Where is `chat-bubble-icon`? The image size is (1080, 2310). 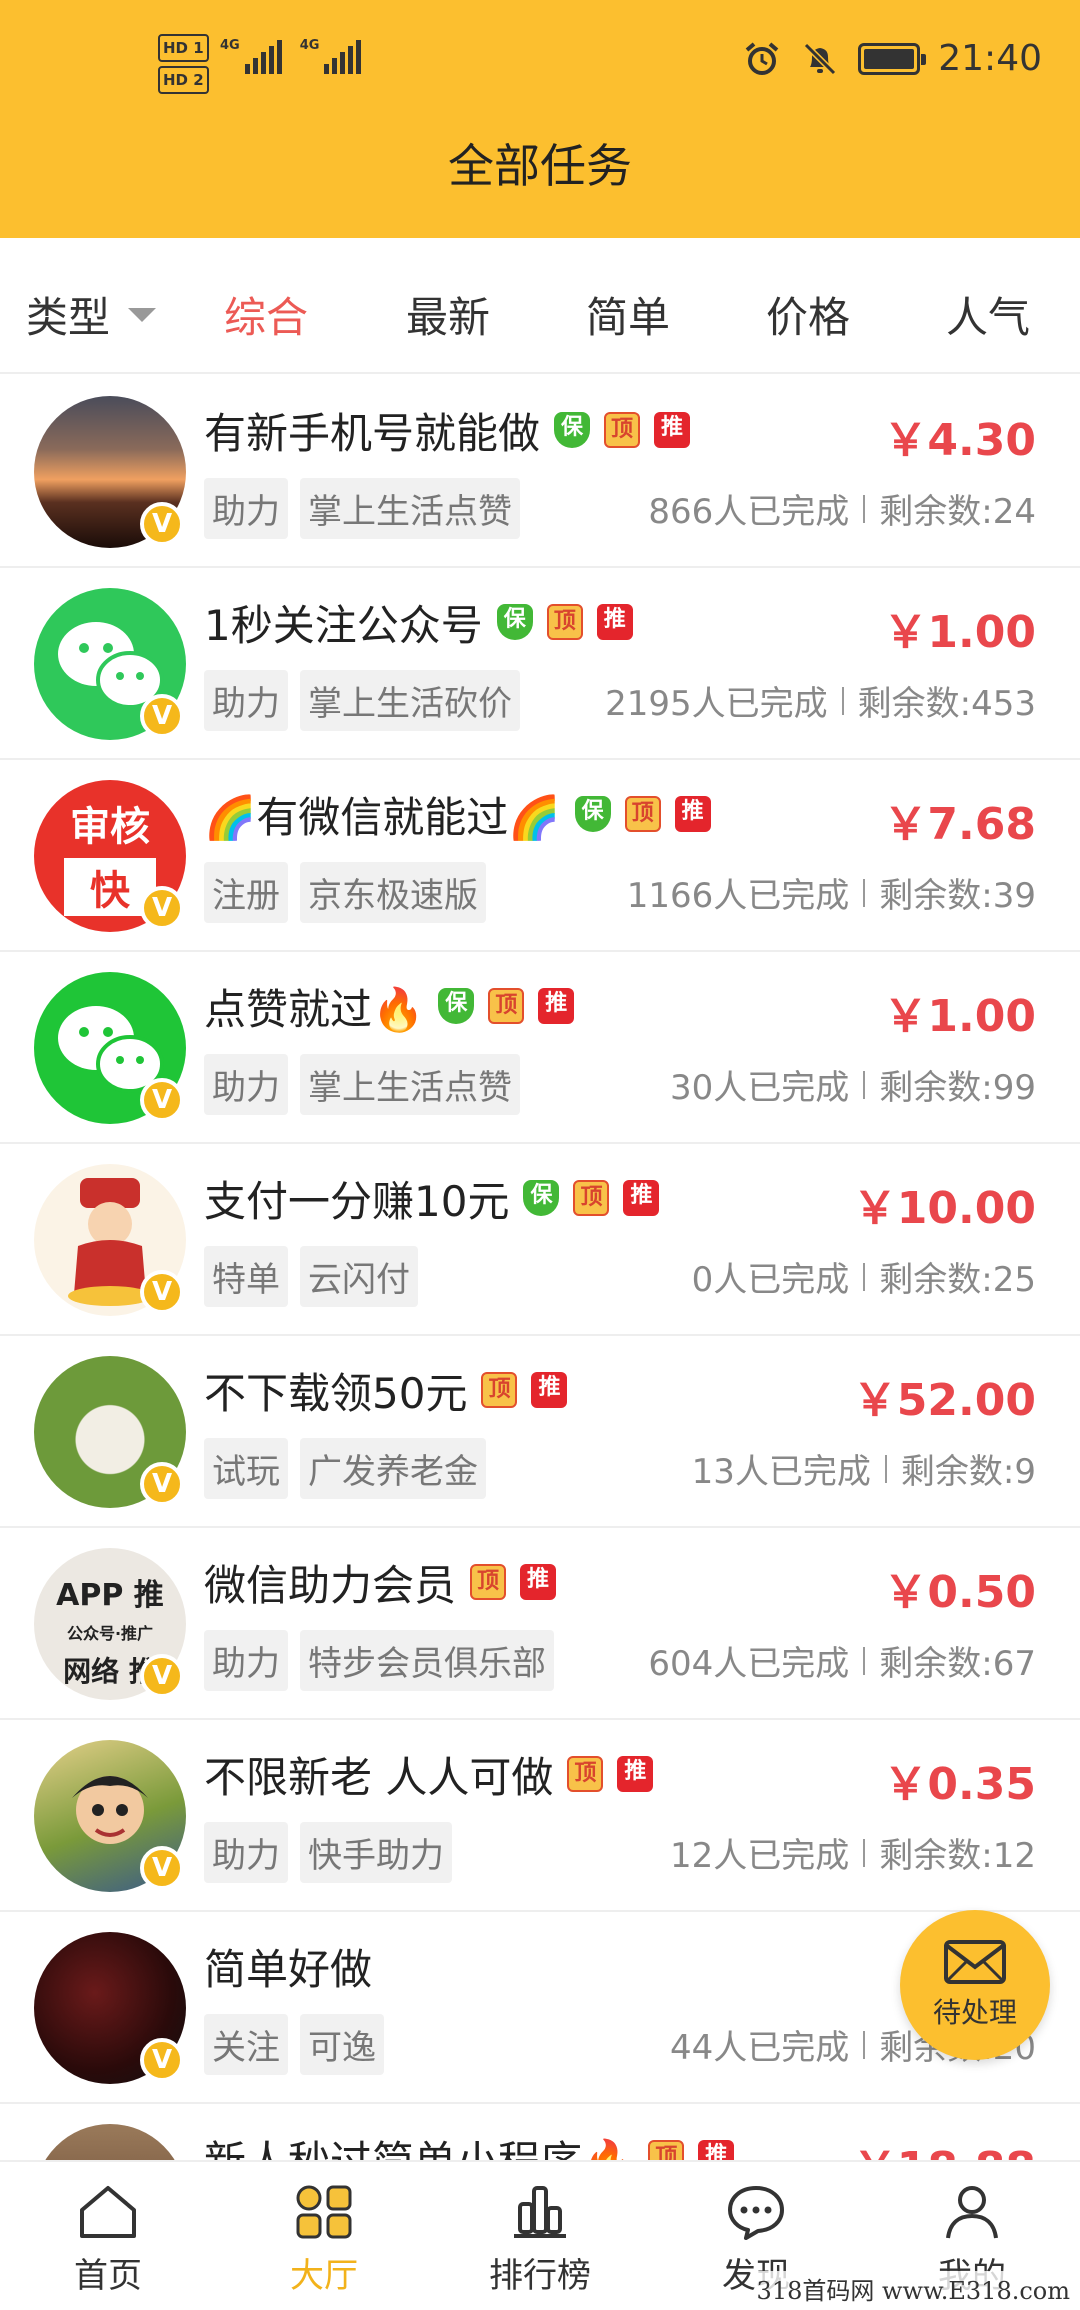
chat-bubble-icon is located at coordinates (756, 2212).